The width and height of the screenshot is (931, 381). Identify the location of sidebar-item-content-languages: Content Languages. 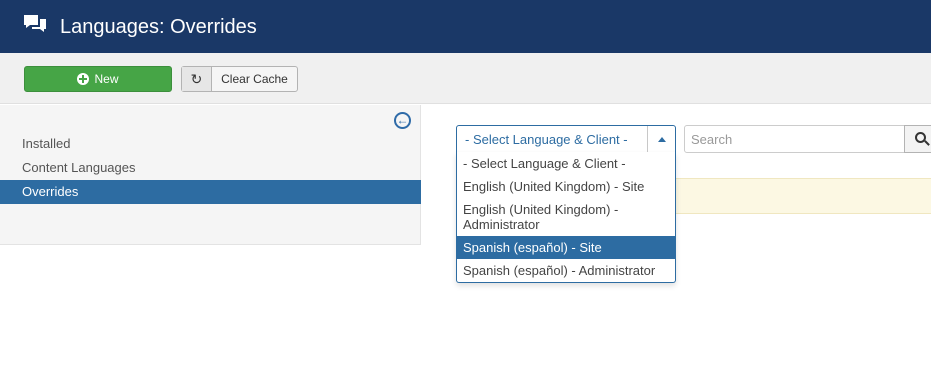
(210, 168).